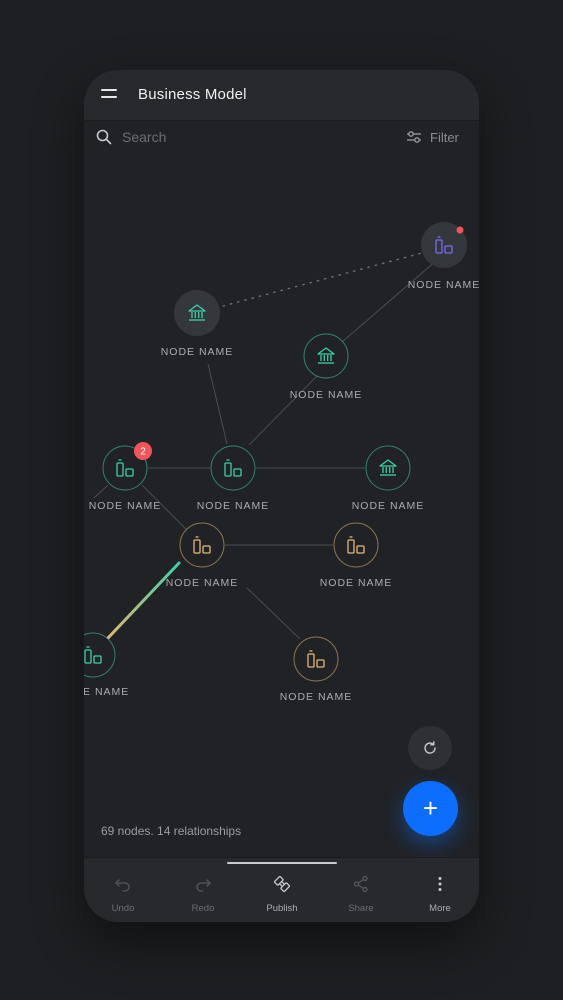 The width and height of the screenshot is (563, 1000). I want to click on publish-label: Publish, so click(282, 908).